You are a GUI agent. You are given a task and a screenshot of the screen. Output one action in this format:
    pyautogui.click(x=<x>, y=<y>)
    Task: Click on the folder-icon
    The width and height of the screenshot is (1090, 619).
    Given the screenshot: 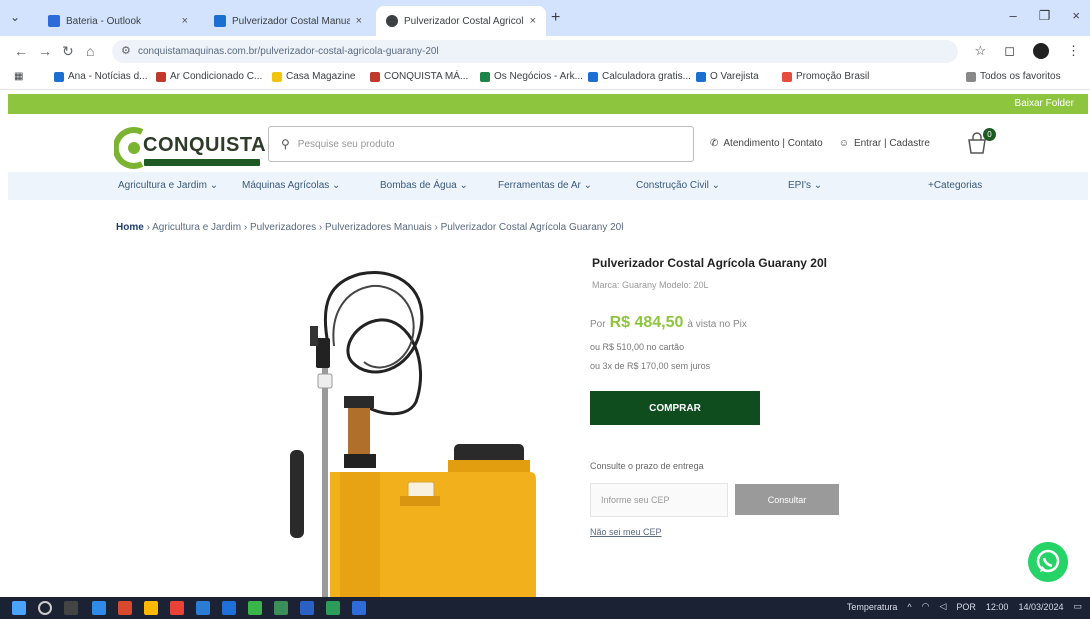 What is the action you would take?
    pyautogui.click(x=971, y=76)
    